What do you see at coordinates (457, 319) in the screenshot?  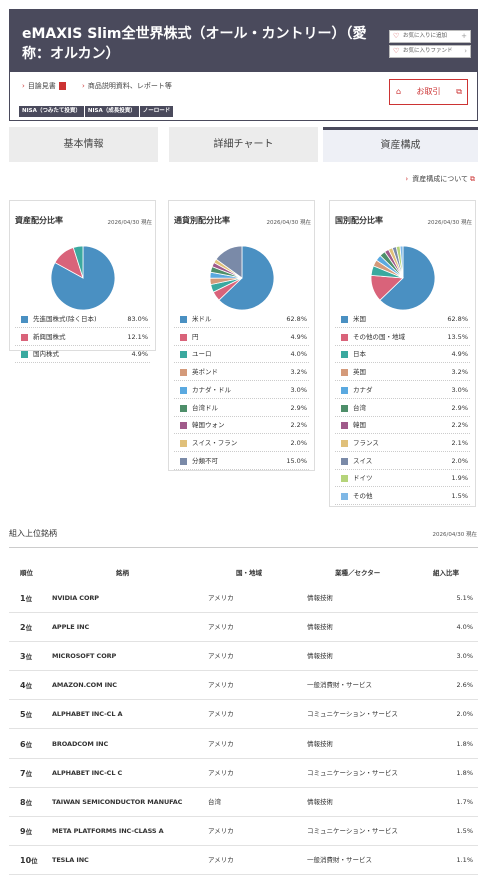 I see `legend-value: 62.8%` at bounding box center [457, 319].